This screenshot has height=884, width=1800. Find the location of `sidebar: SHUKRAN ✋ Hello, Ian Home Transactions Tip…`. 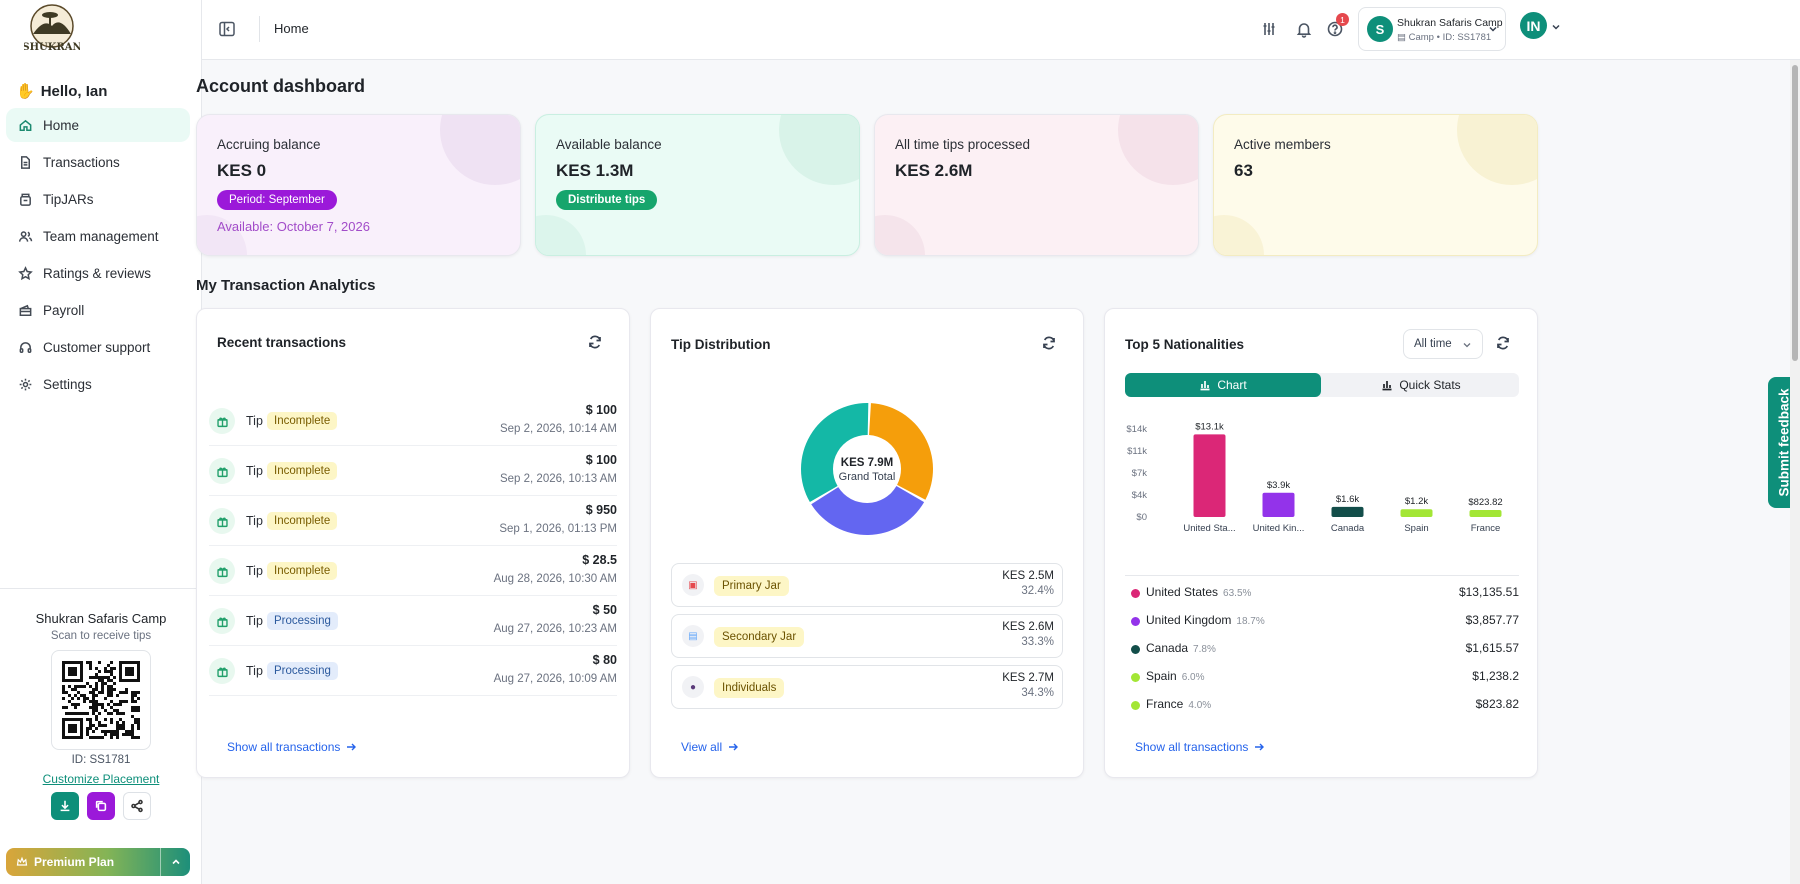

sidebar: SHUKRAN ✋ Hello, Ian Home Transactions Tip… is located at coordinates (101, 442).